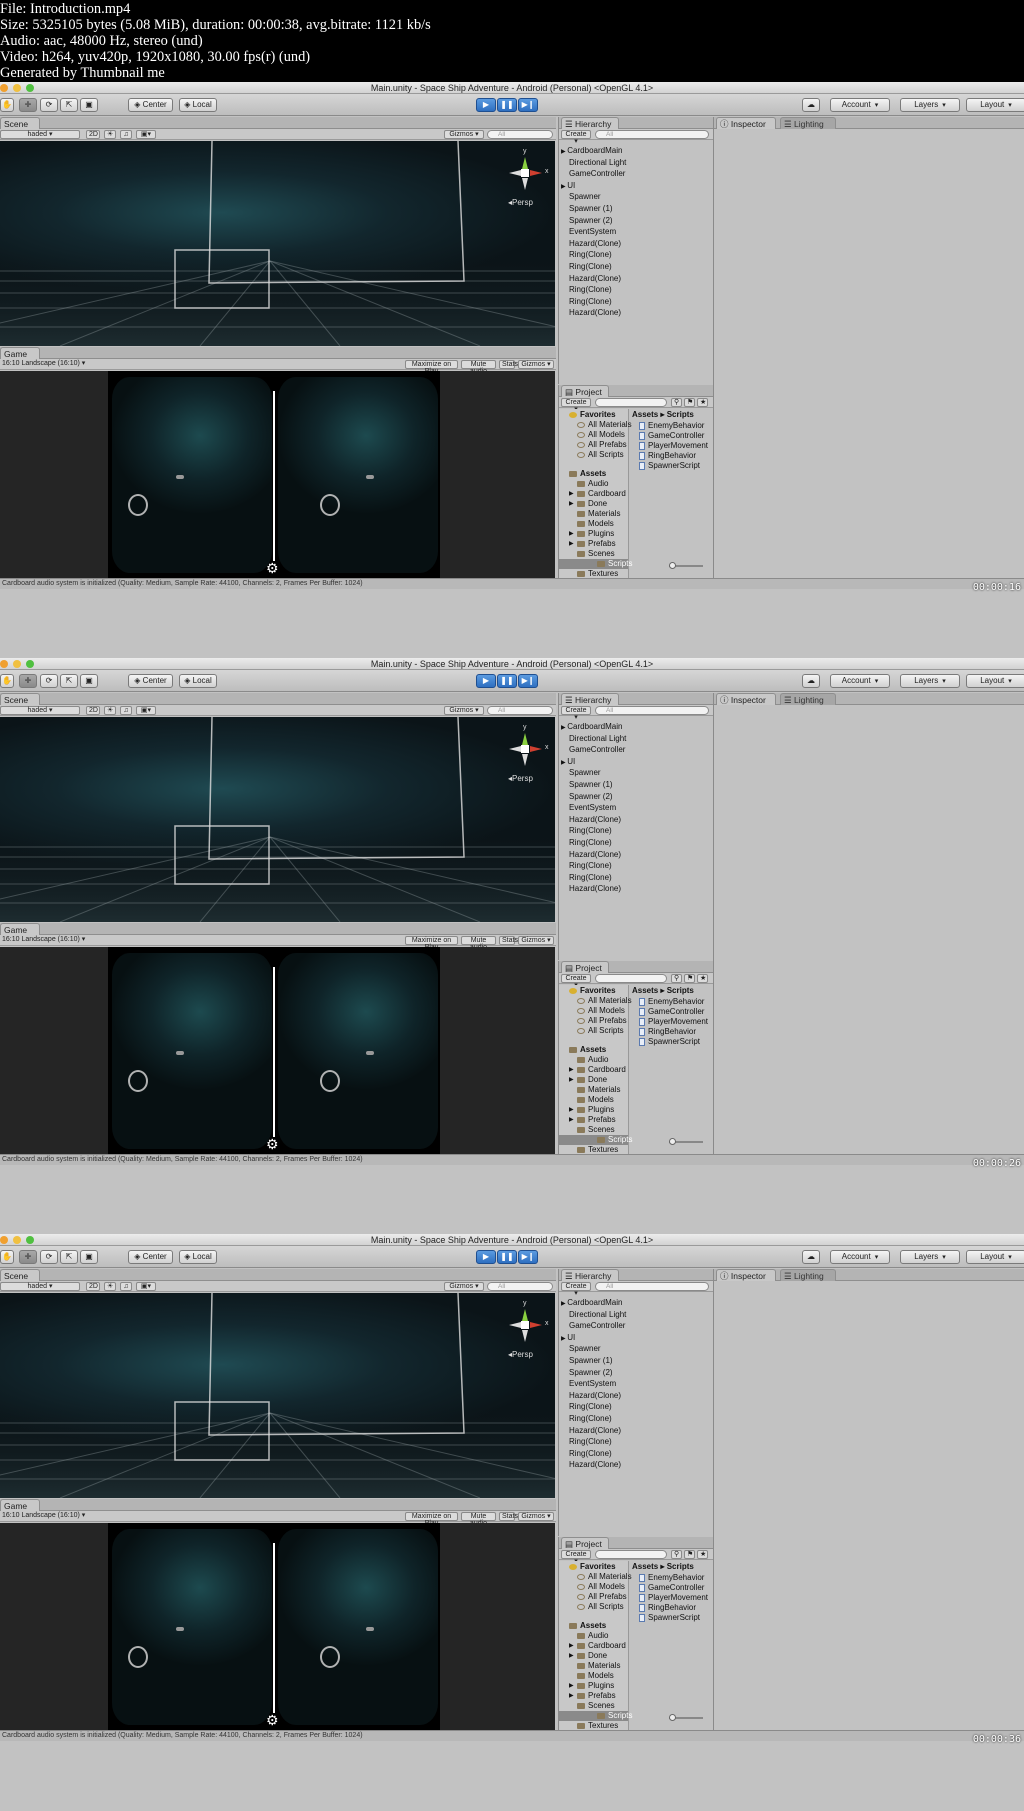 This screenshot has width=1024, height=1811. What do you see at coordinates (198, 681) in the screenshot?
I see `pivot-local-button: ◈ Local` at bounding box center [198, 681].